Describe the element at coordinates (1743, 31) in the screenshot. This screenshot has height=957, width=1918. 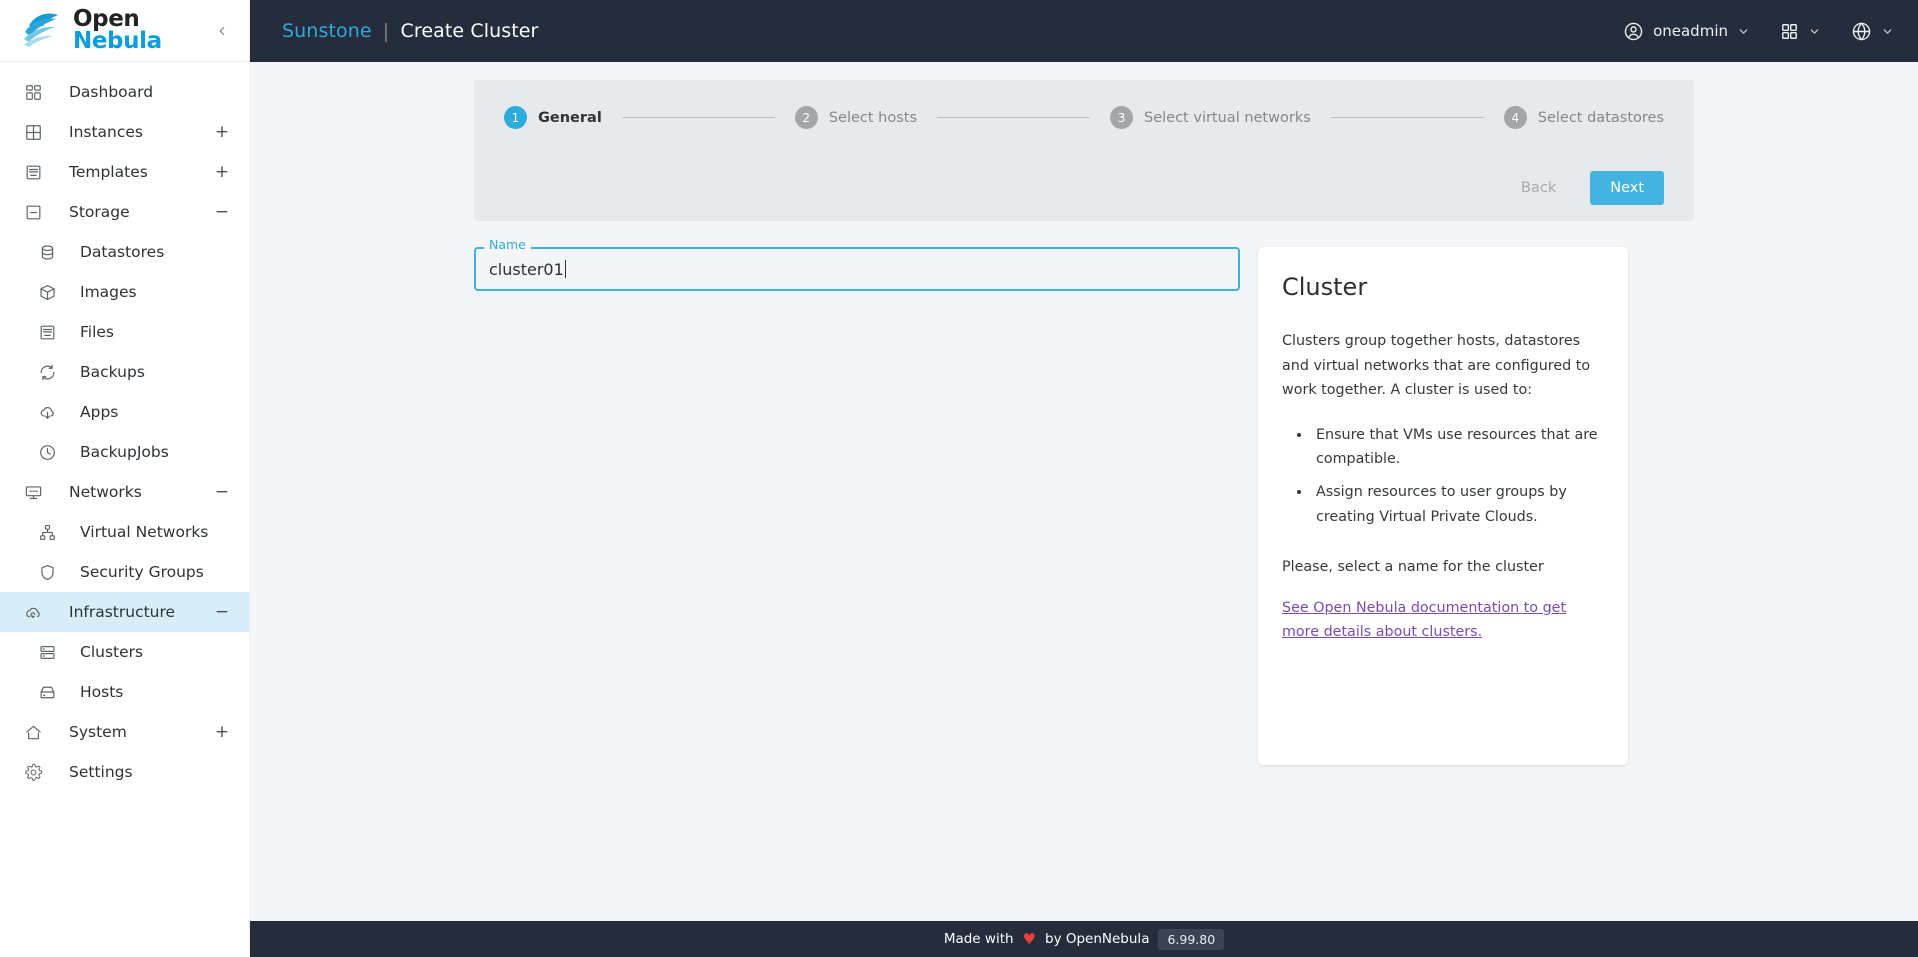
I see `user-menu-chevron-down-icon` at that location.